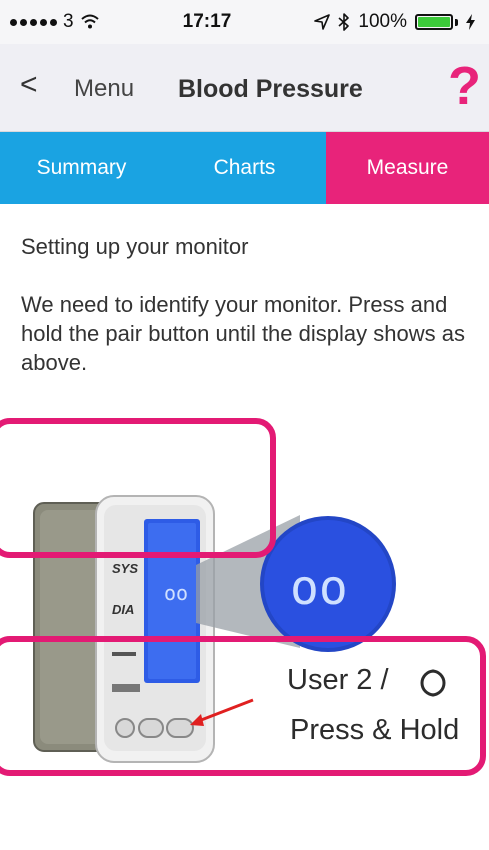 This screenshot has width=489, height=850. Describe the element at coordinates (81, 168) in the screenshot. I see `tab-summary: Summary` at that location.